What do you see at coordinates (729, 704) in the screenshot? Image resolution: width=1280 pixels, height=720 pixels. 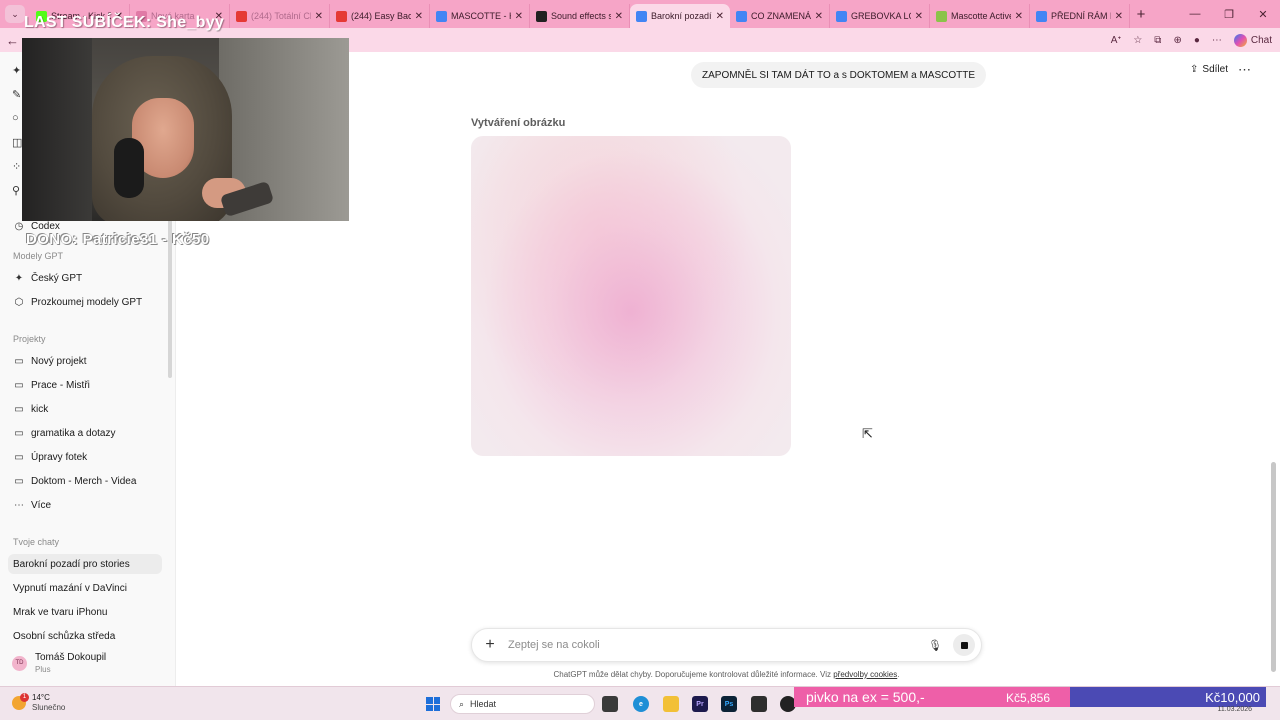 I see `photoshop-icon: Ps` at bounding box center [729, 704].